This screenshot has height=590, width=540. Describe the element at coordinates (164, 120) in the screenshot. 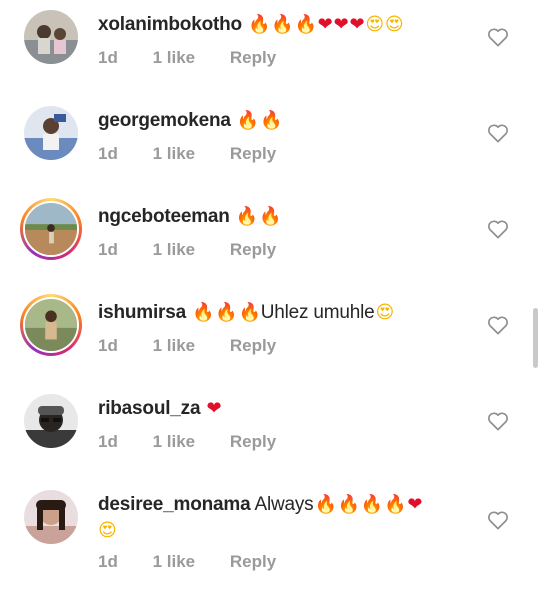

I see `username-link: georgemokena` at that location.